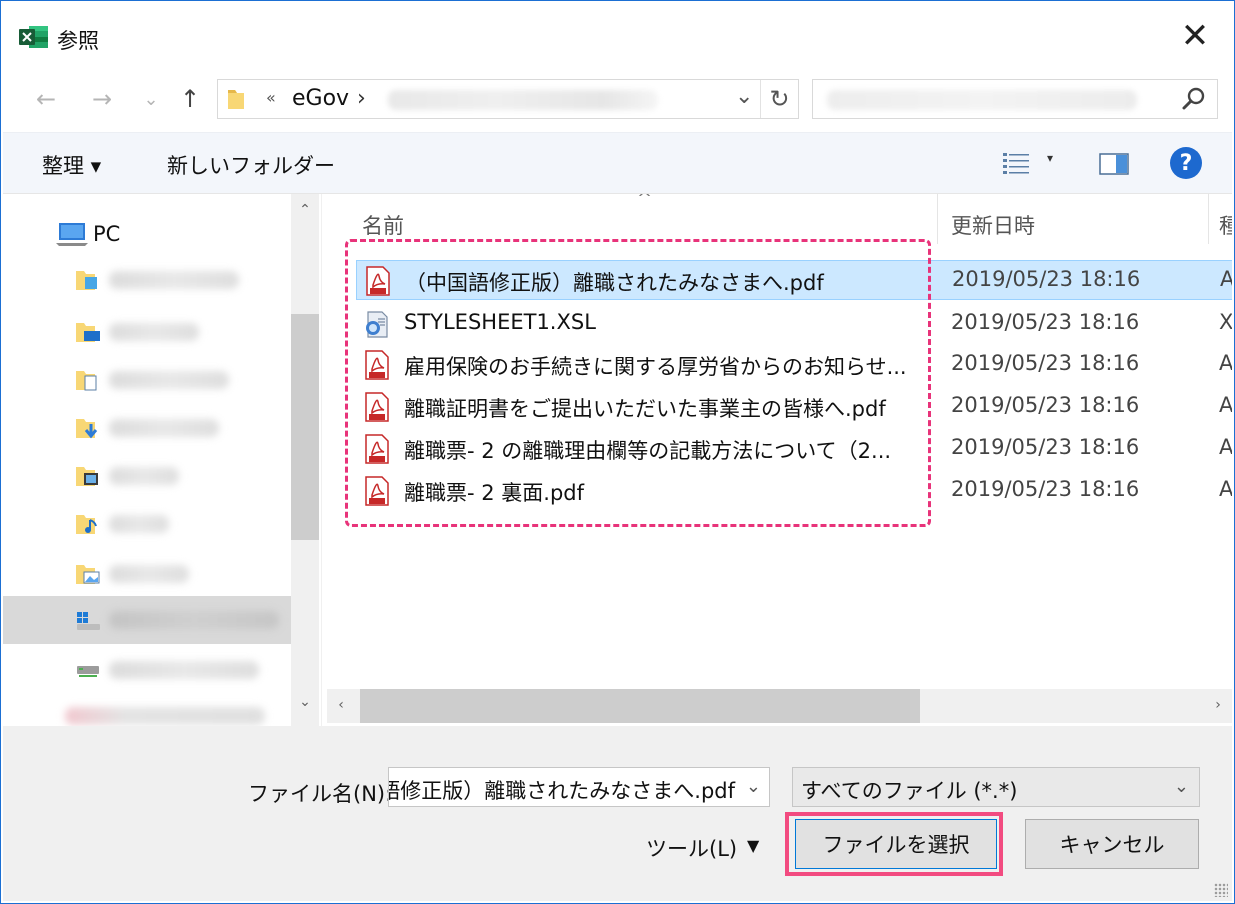  What do you see at coordinates (1225, 225) in the screenshot?
I see `column-header-type: 種` at bounding box center [1225, 225].